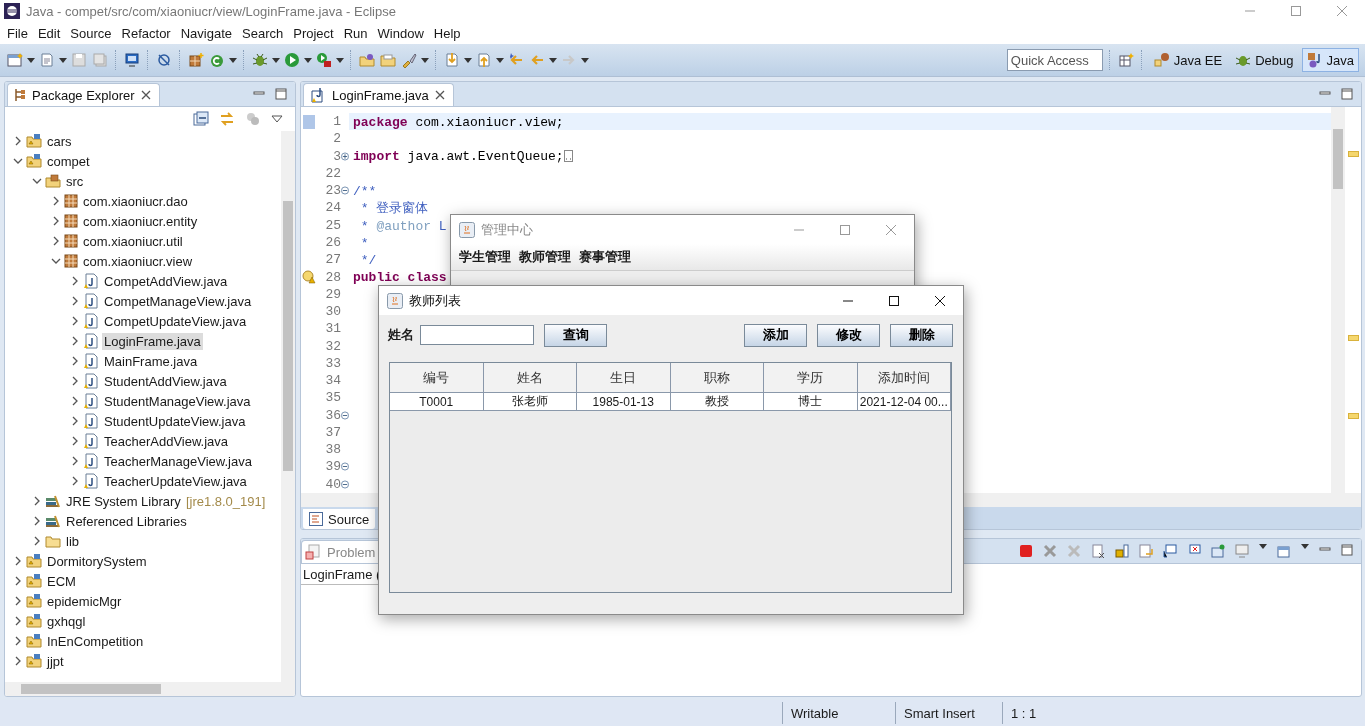 This screenshot has height=726, width=1365. Describe the element at coordinates (83, 94) in the screenshot. I see `view-tab: Package Explorer` at that location.